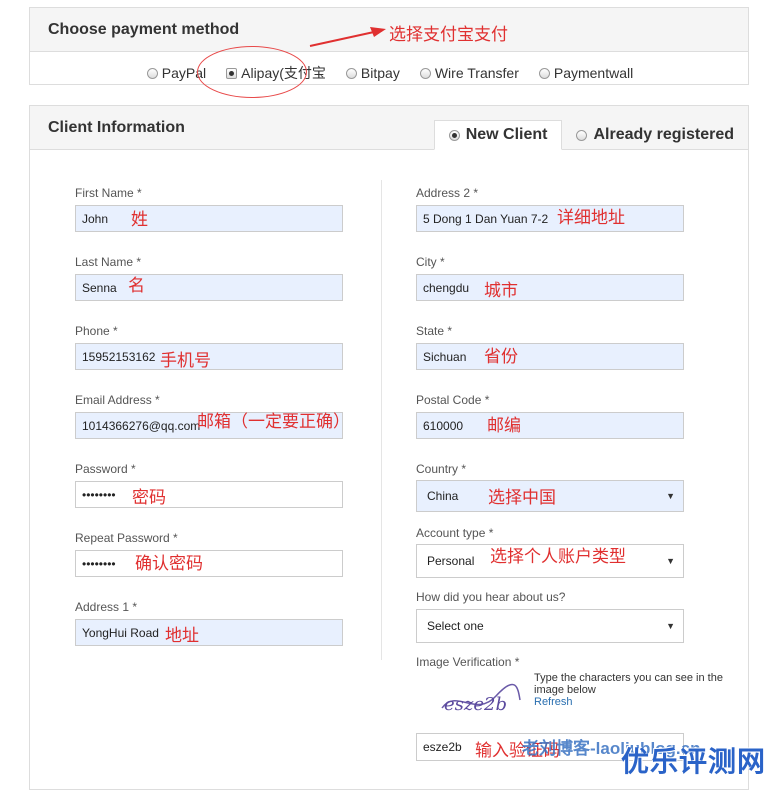  Describe the element at coordinates (185, 361) in the screenshot. I see `phone-note: 手机号` at that location.